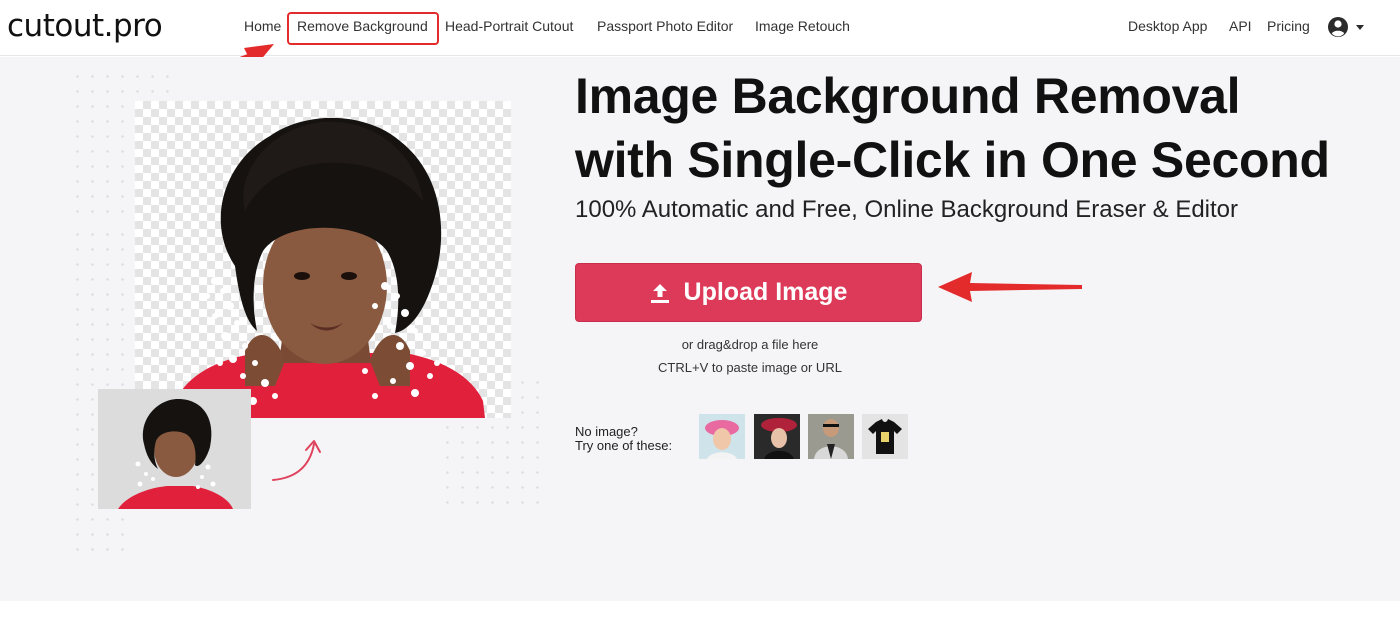 The image size is (1400, 619). What do you see at coordinates (1167, 26) in the screenshot?
I see `nav-desktop-app: Desktop App` at bounding box center [1167, 26].